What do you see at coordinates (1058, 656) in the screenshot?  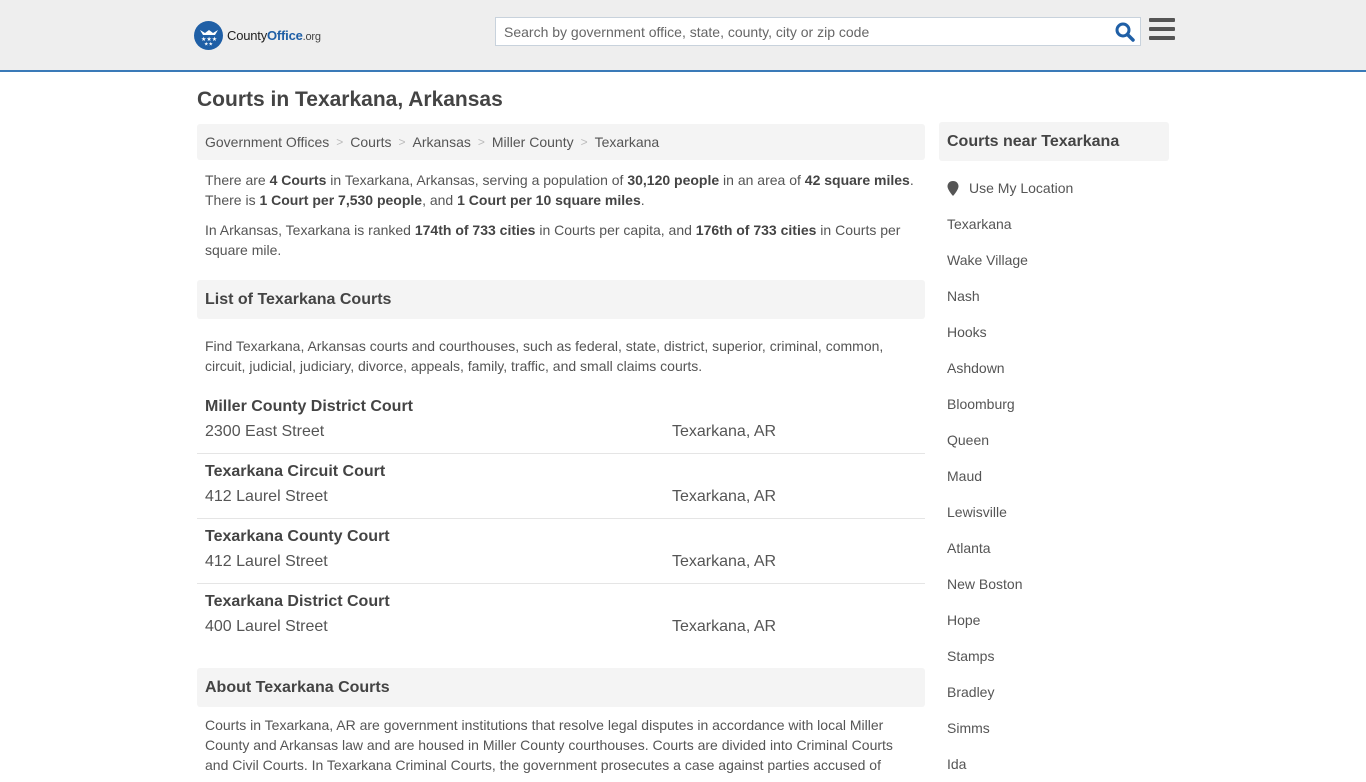 I see `nearby-city-item: Stamps` at bounding box center [1058, 656].